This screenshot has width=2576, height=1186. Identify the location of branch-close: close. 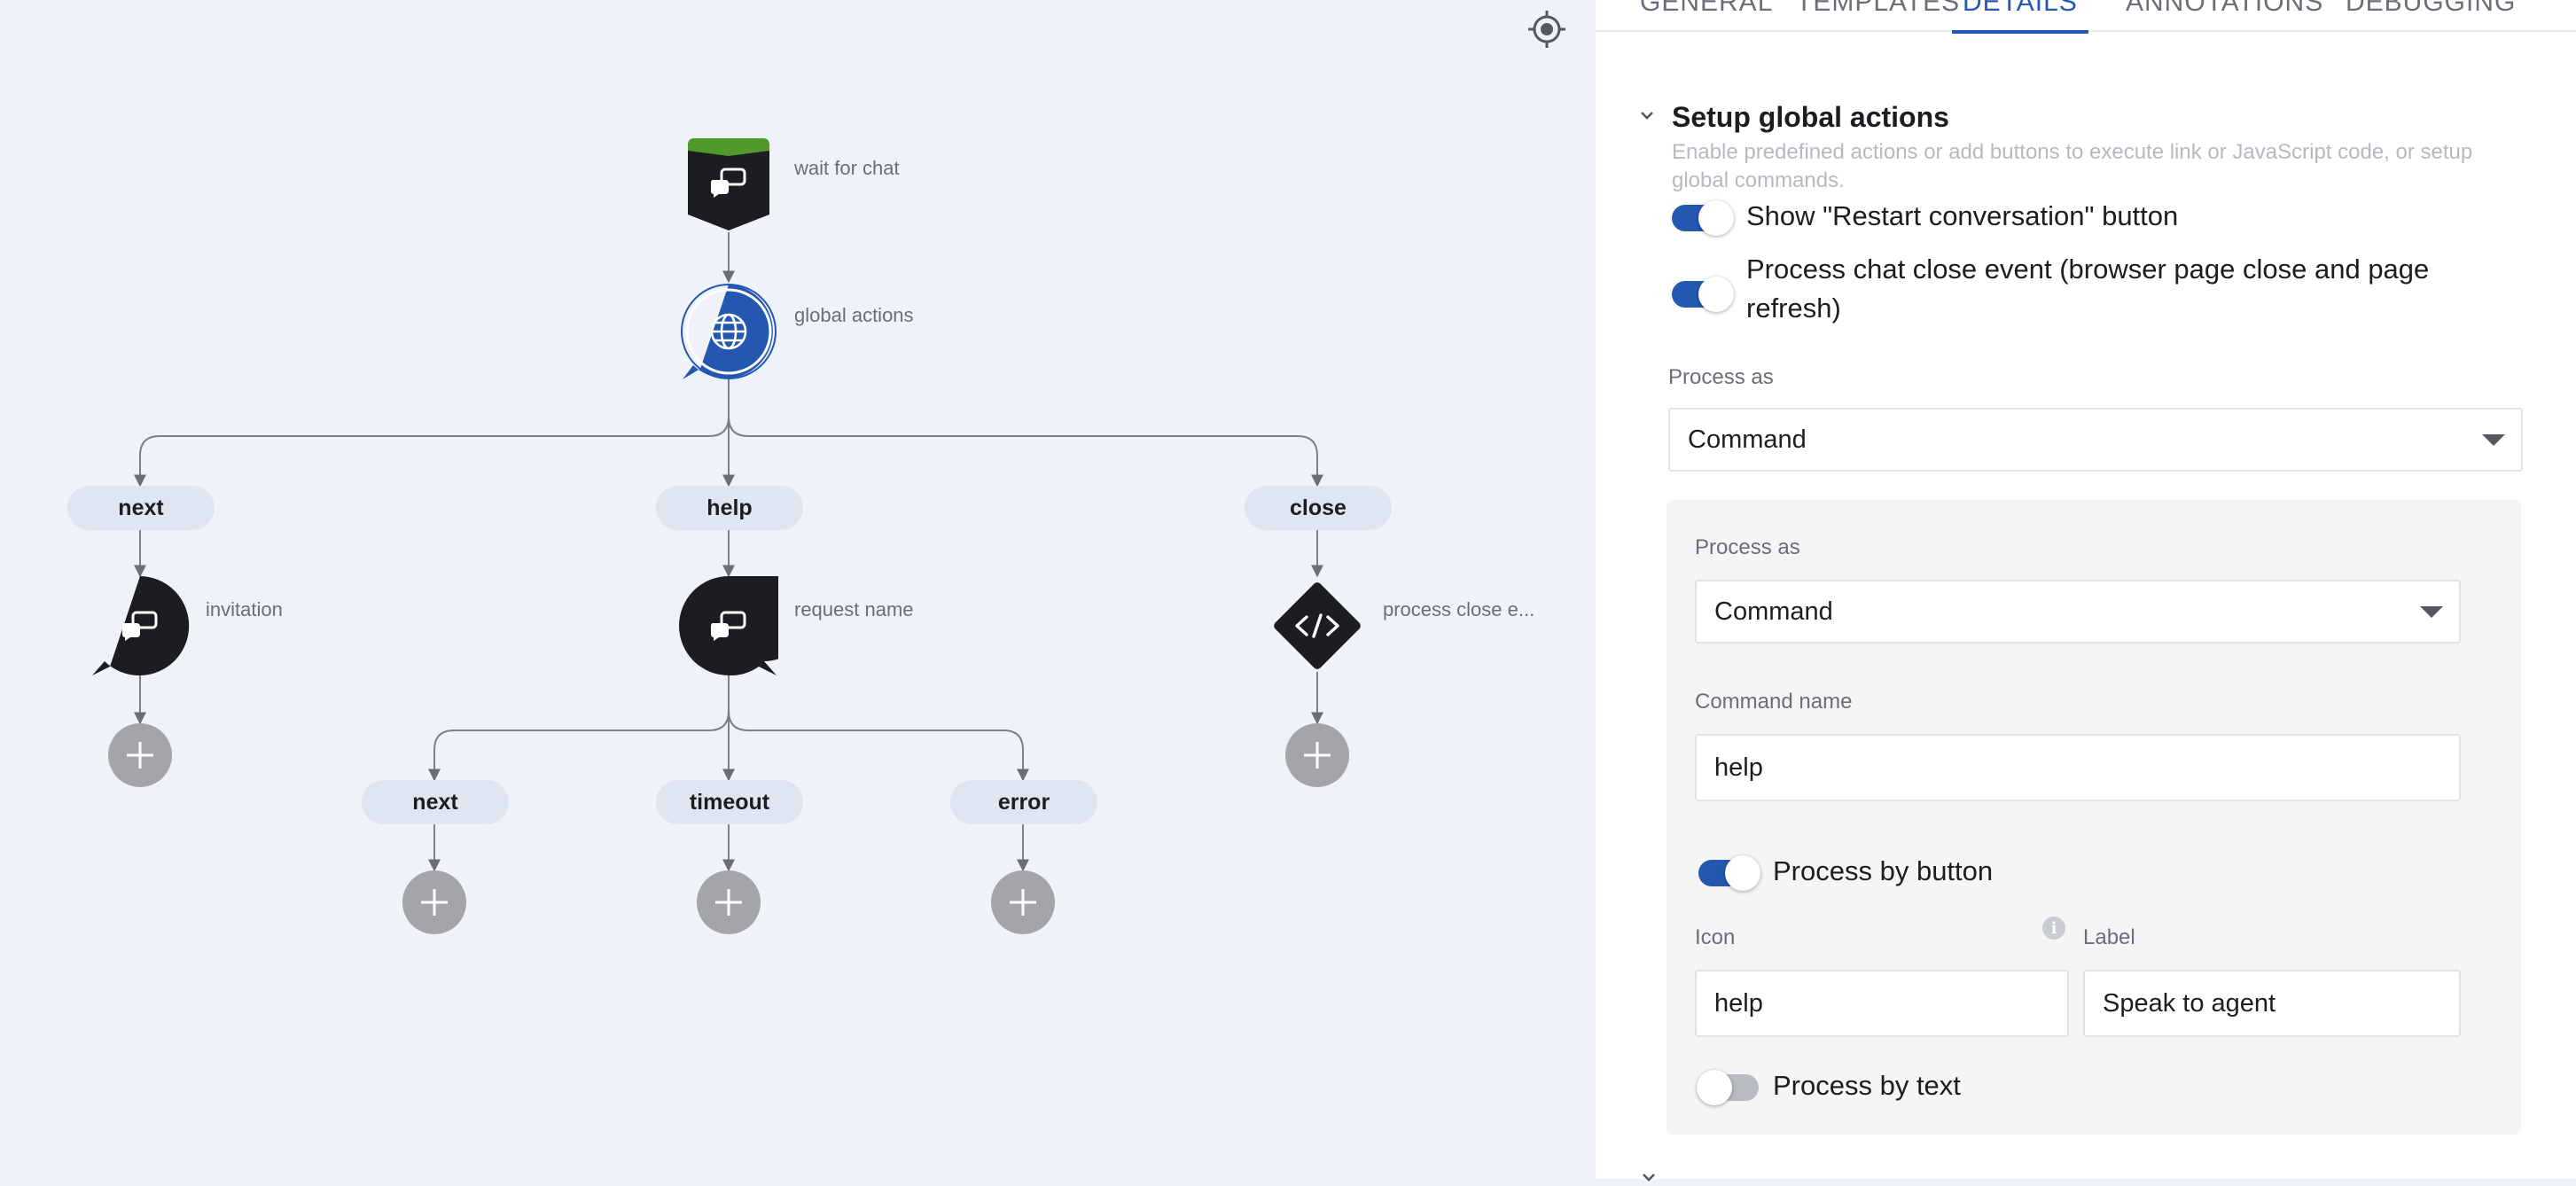
(1318, 508).